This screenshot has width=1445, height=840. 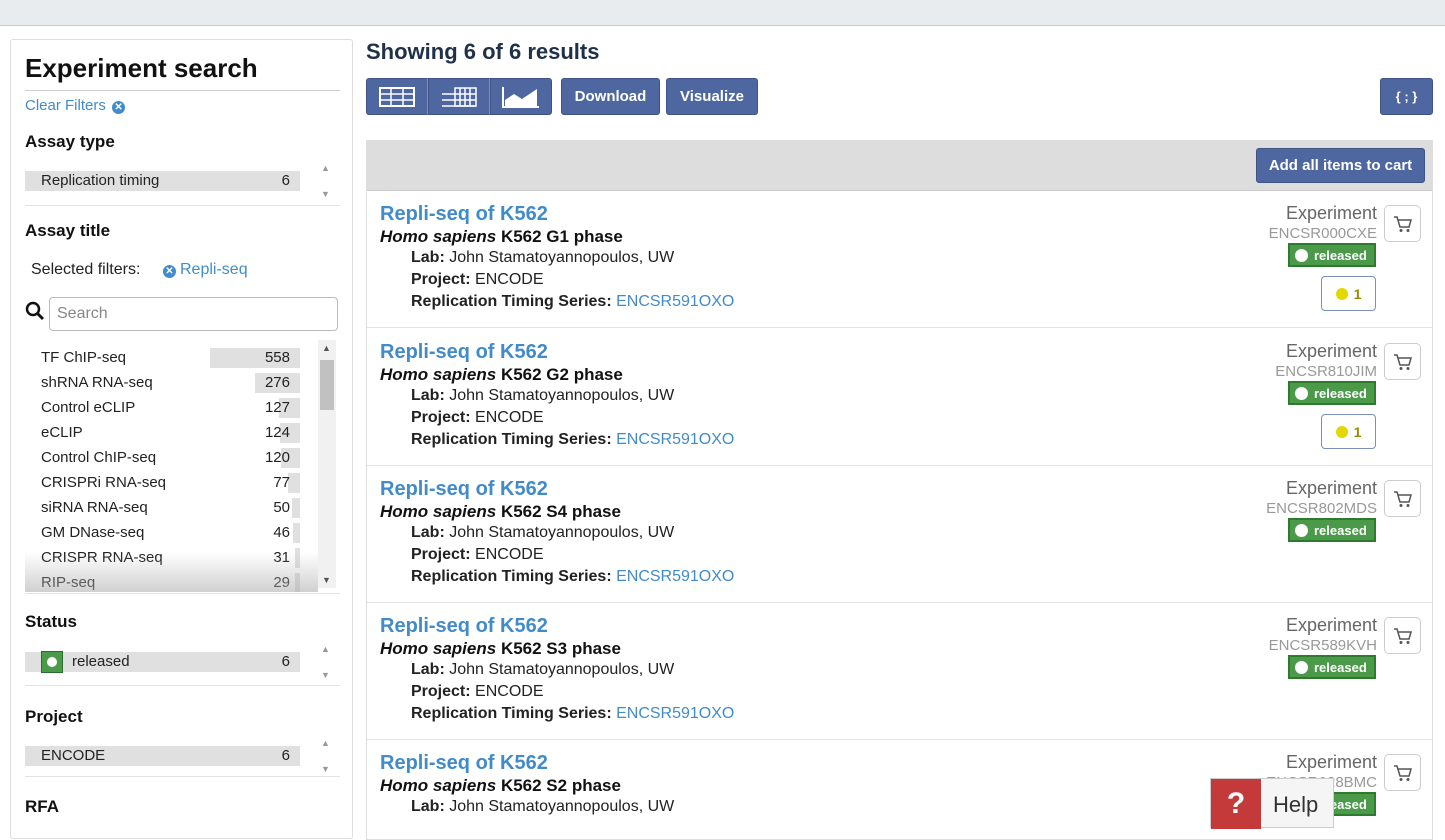 What do you see at coordinates (68, 582) in the screenshot?
I see `term-label: RIP-seq` at bounding box center [68, 582].